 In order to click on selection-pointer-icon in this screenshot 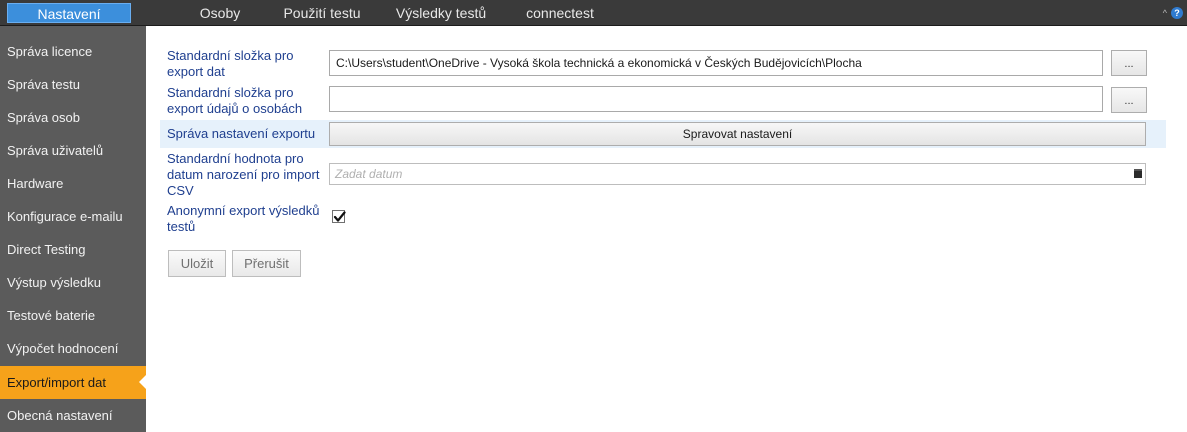, I will do `click(142, 382)`.